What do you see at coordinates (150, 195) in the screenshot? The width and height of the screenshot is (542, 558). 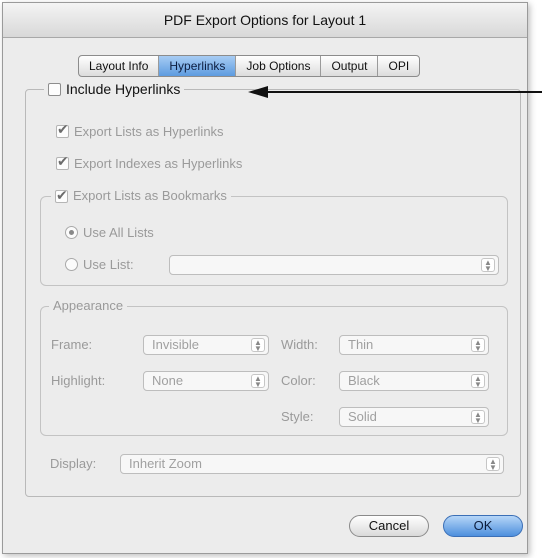 I see `export-bookmarks-label: Export Lists as Bookmarks` at bounding box center [150, 195].